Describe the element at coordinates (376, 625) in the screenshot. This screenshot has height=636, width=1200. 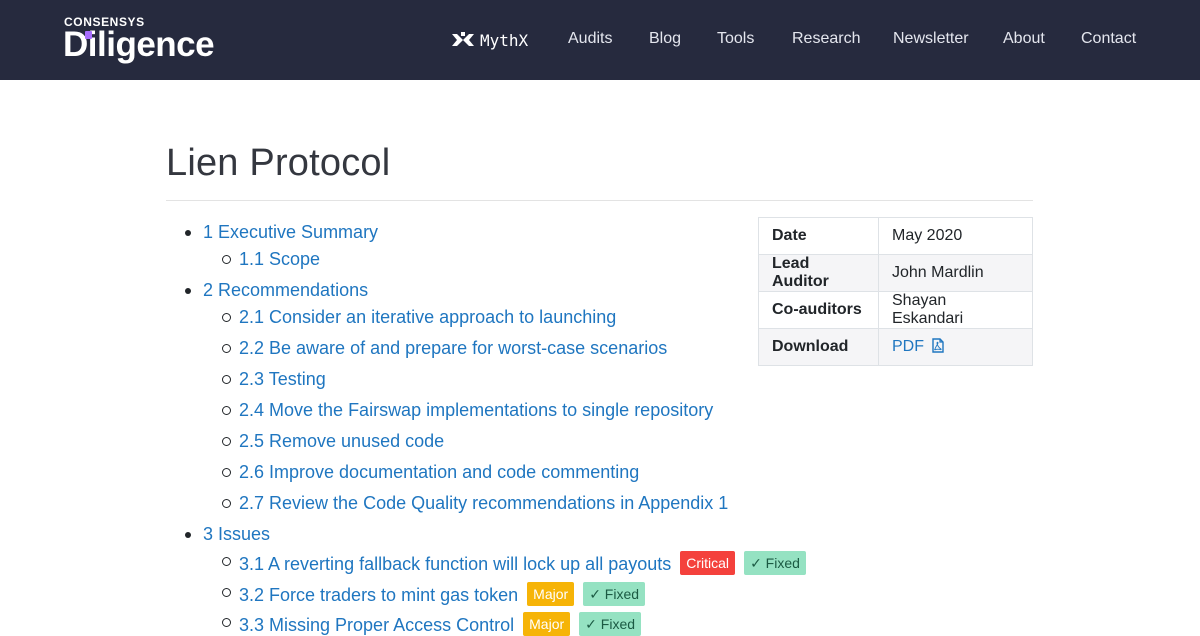
I see `toc-issue-label: 3.3 Missing Proper Access Control` at that location.